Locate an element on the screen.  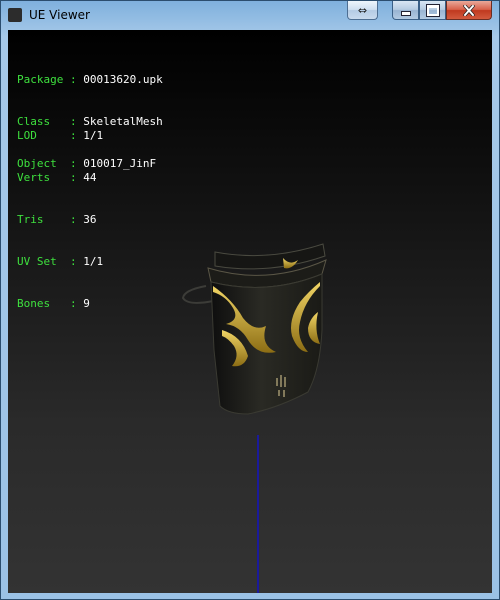
close-icon is located at coordinates (469, 10).